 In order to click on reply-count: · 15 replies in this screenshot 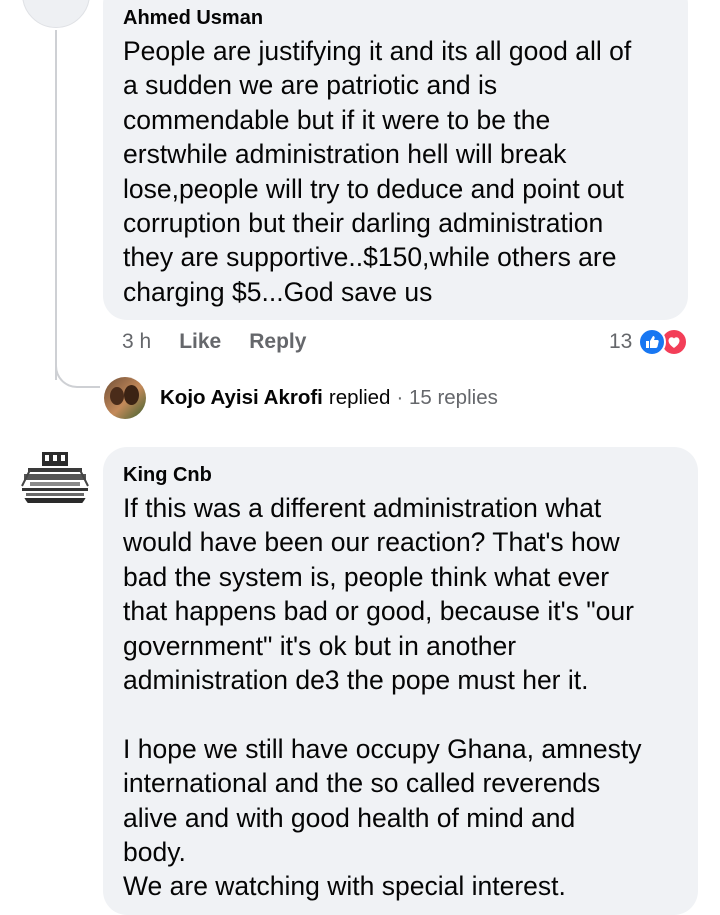, I will do `click(446, 398)`.